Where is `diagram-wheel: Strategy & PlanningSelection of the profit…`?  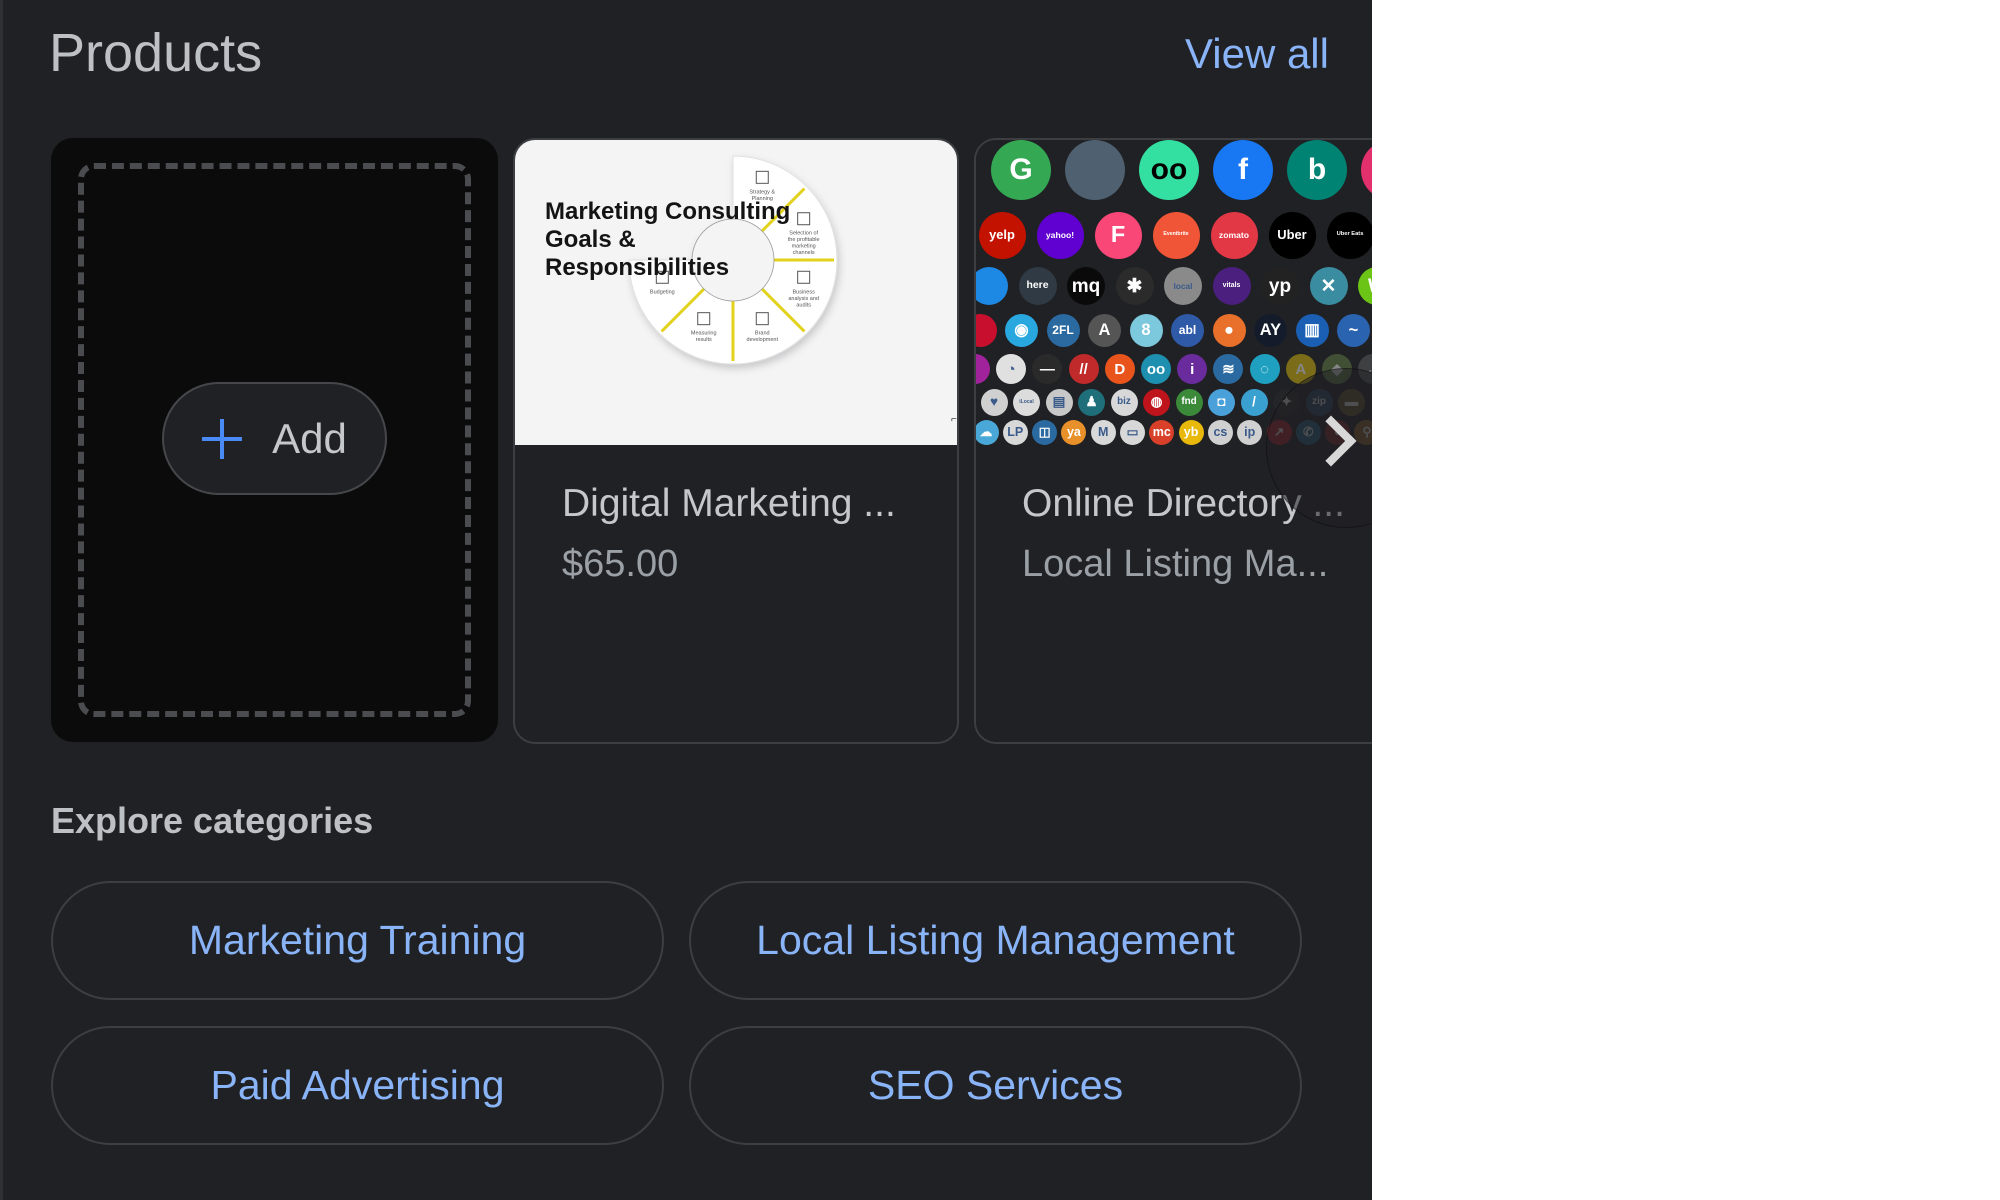 diagram-wheel: Strategy & PlanningSelection of the profit… is located at coordinates (792, 290).